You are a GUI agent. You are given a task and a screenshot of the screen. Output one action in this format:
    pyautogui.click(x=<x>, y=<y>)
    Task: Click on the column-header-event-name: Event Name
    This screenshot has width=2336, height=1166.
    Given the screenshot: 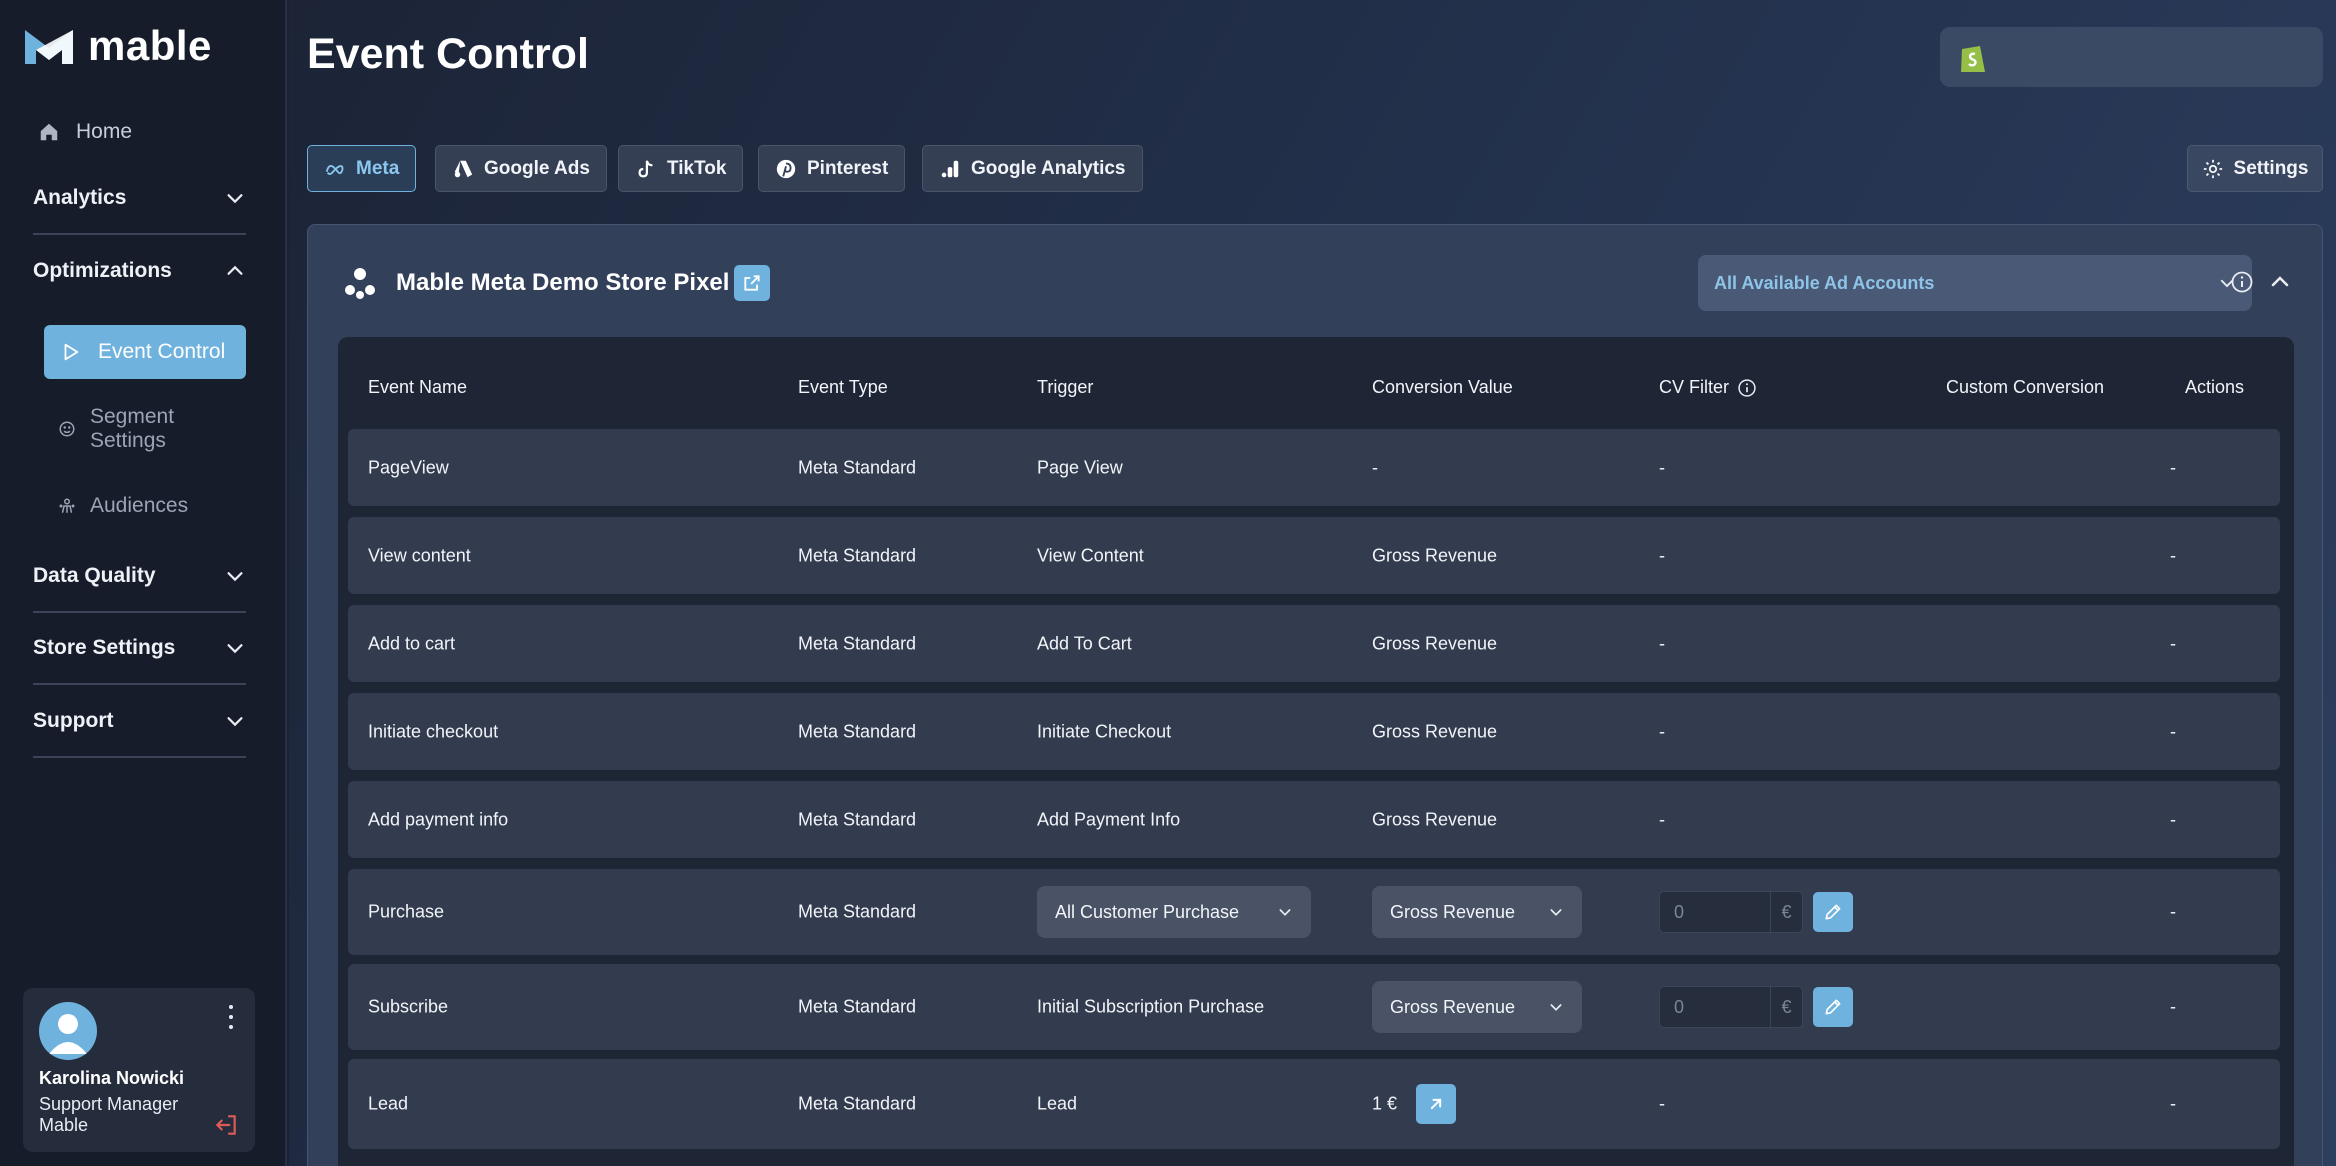 What is the action you would take?
    pyautogui.click(x=418, y=387)
    